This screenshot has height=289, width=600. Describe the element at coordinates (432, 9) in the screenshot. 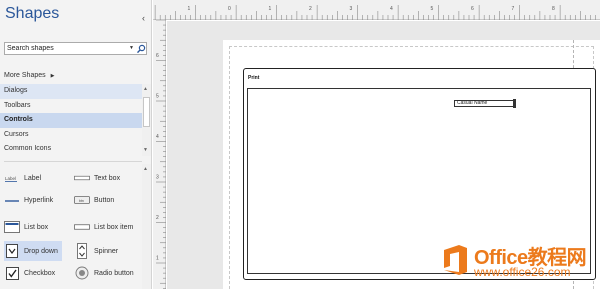

I see `ruler-top-number: 5` at that location.